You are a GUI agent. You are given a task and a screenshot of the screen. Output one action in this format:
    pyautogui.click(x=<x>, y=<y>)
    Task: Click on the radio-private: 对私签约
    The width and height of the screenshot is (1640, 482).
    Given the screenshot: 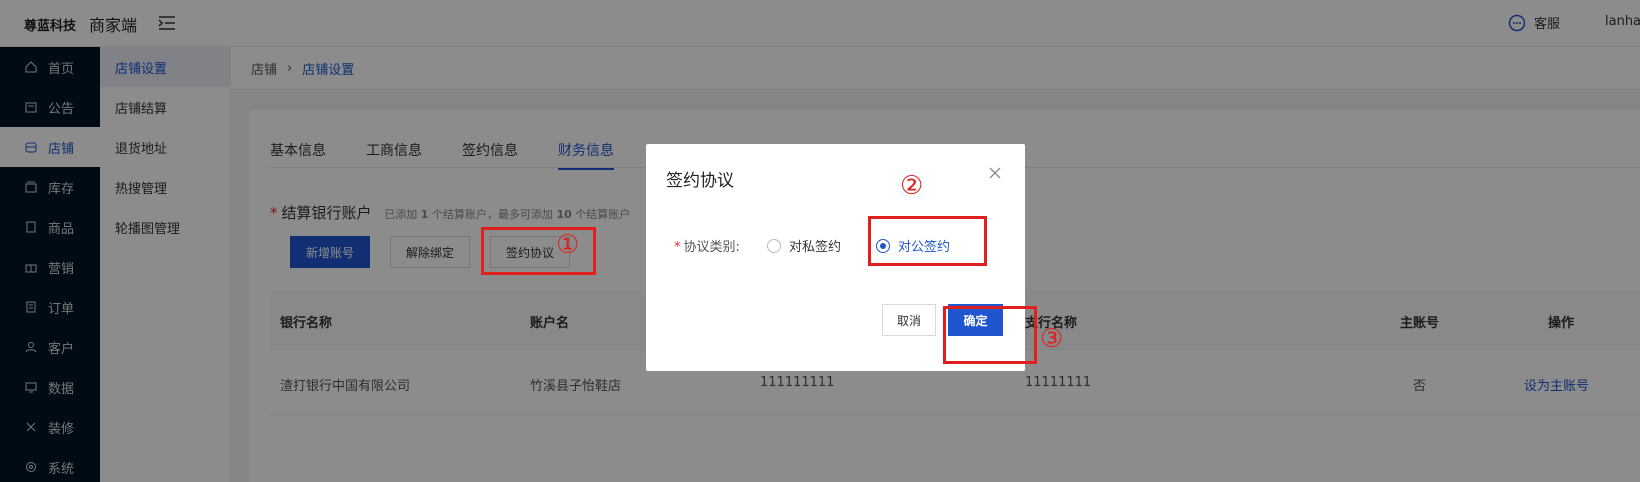 What is the action you would take?
    pyautogui.click(x=804, y=245)
    